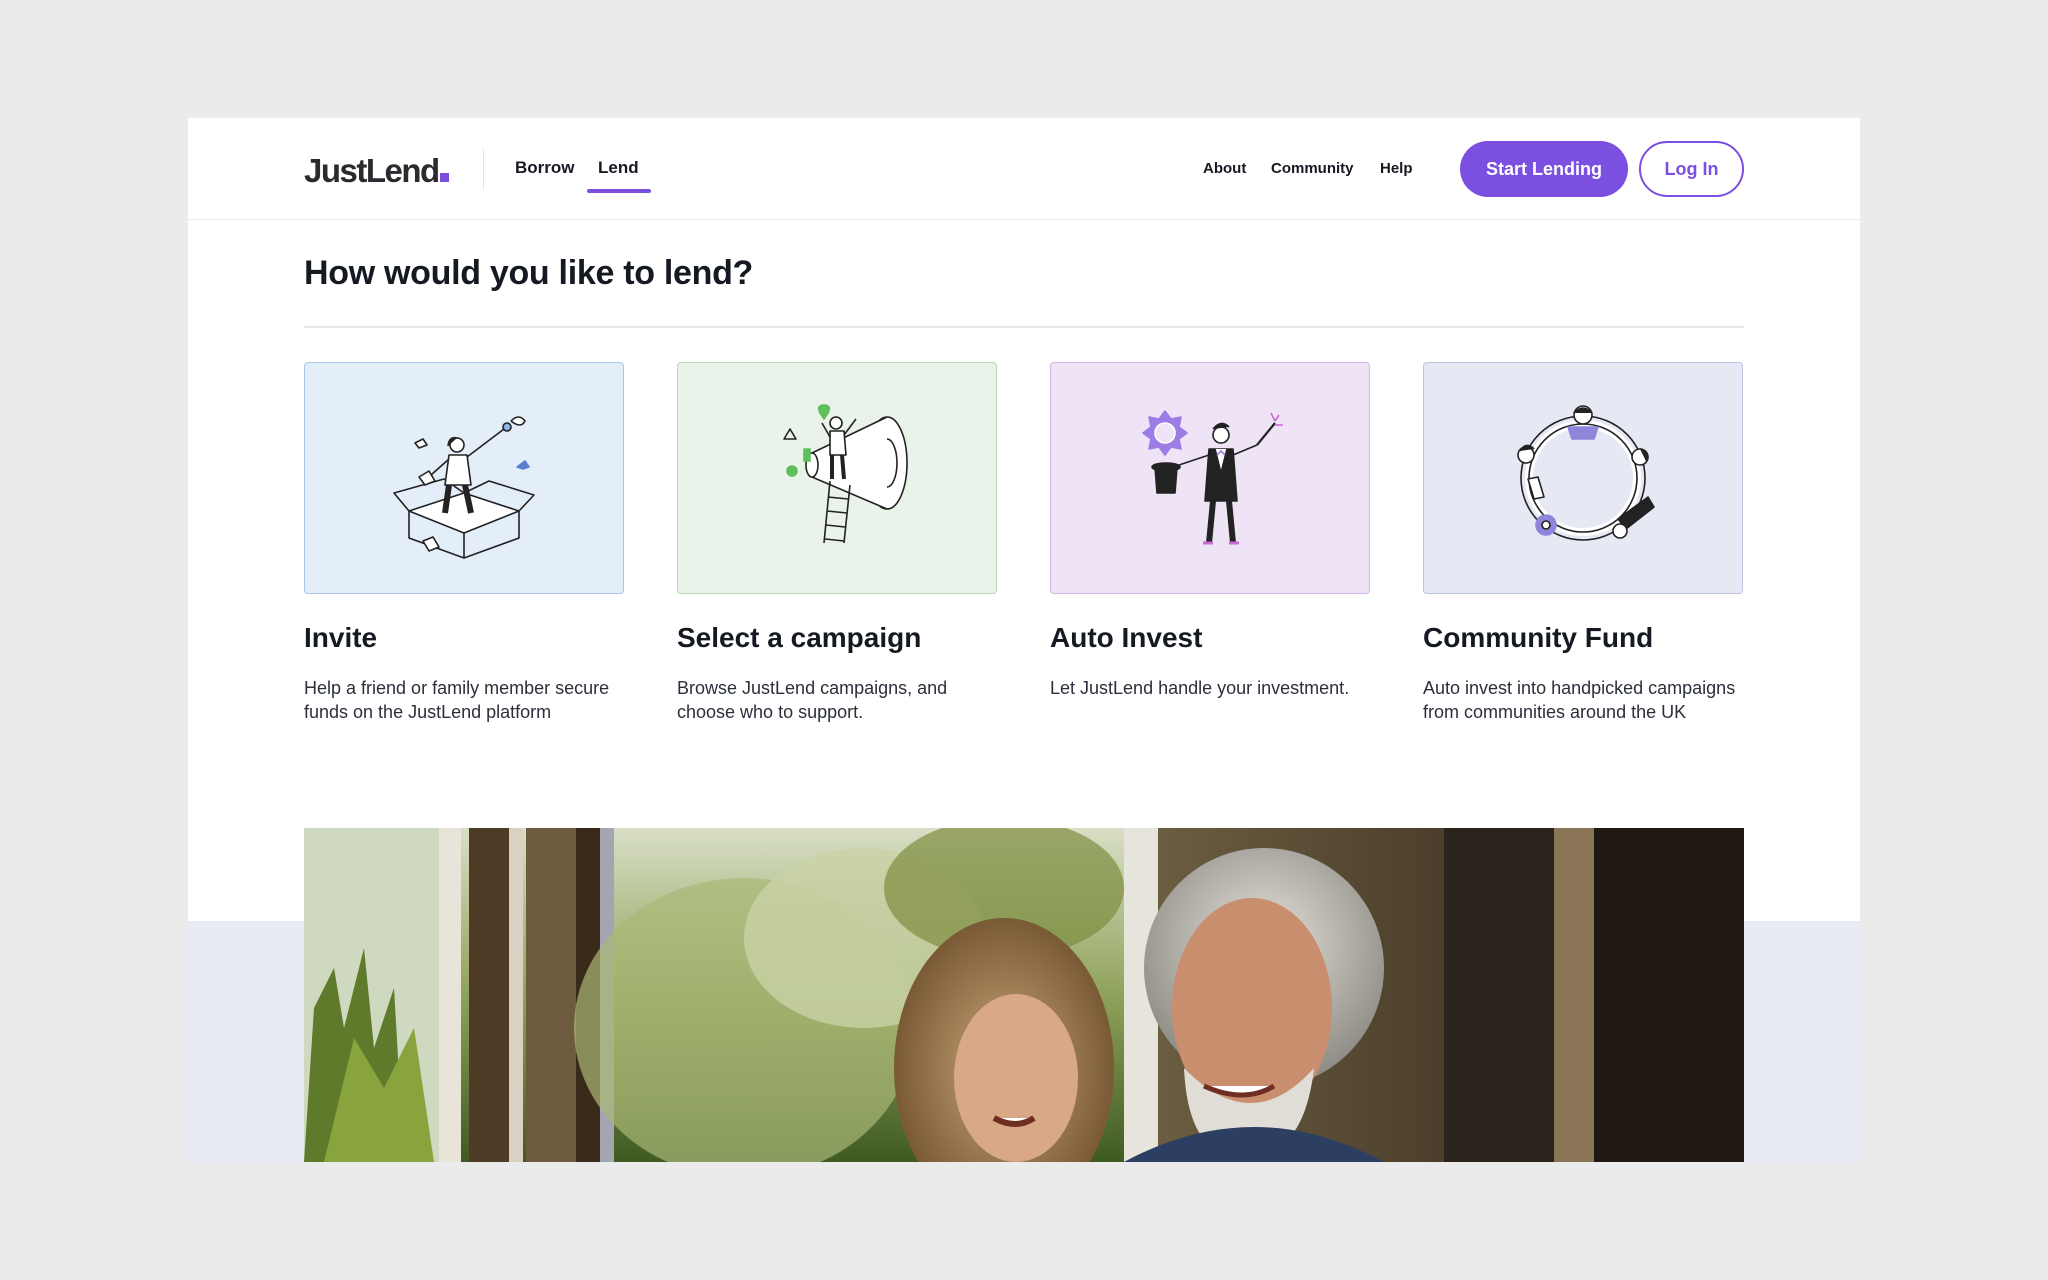  Describe the element at coordinates (618, 168) in the screenshot. I see `tab-lend: Lend` at that location.